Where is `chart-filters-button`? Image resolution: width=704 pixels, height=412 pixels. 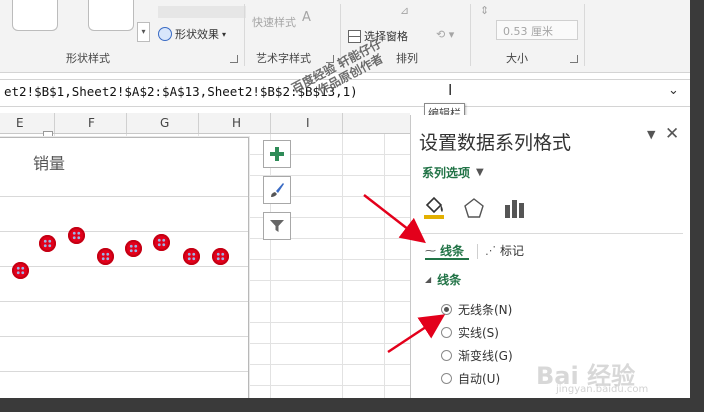
chart-filters-button is located at coordinates (277, 226).